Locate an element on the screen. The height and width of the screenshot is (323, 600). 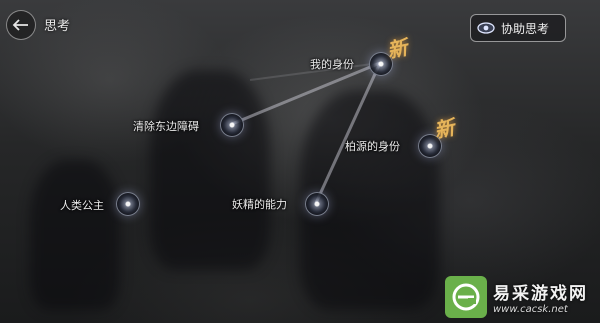
eye-icon is located at coordinates (486, 28).